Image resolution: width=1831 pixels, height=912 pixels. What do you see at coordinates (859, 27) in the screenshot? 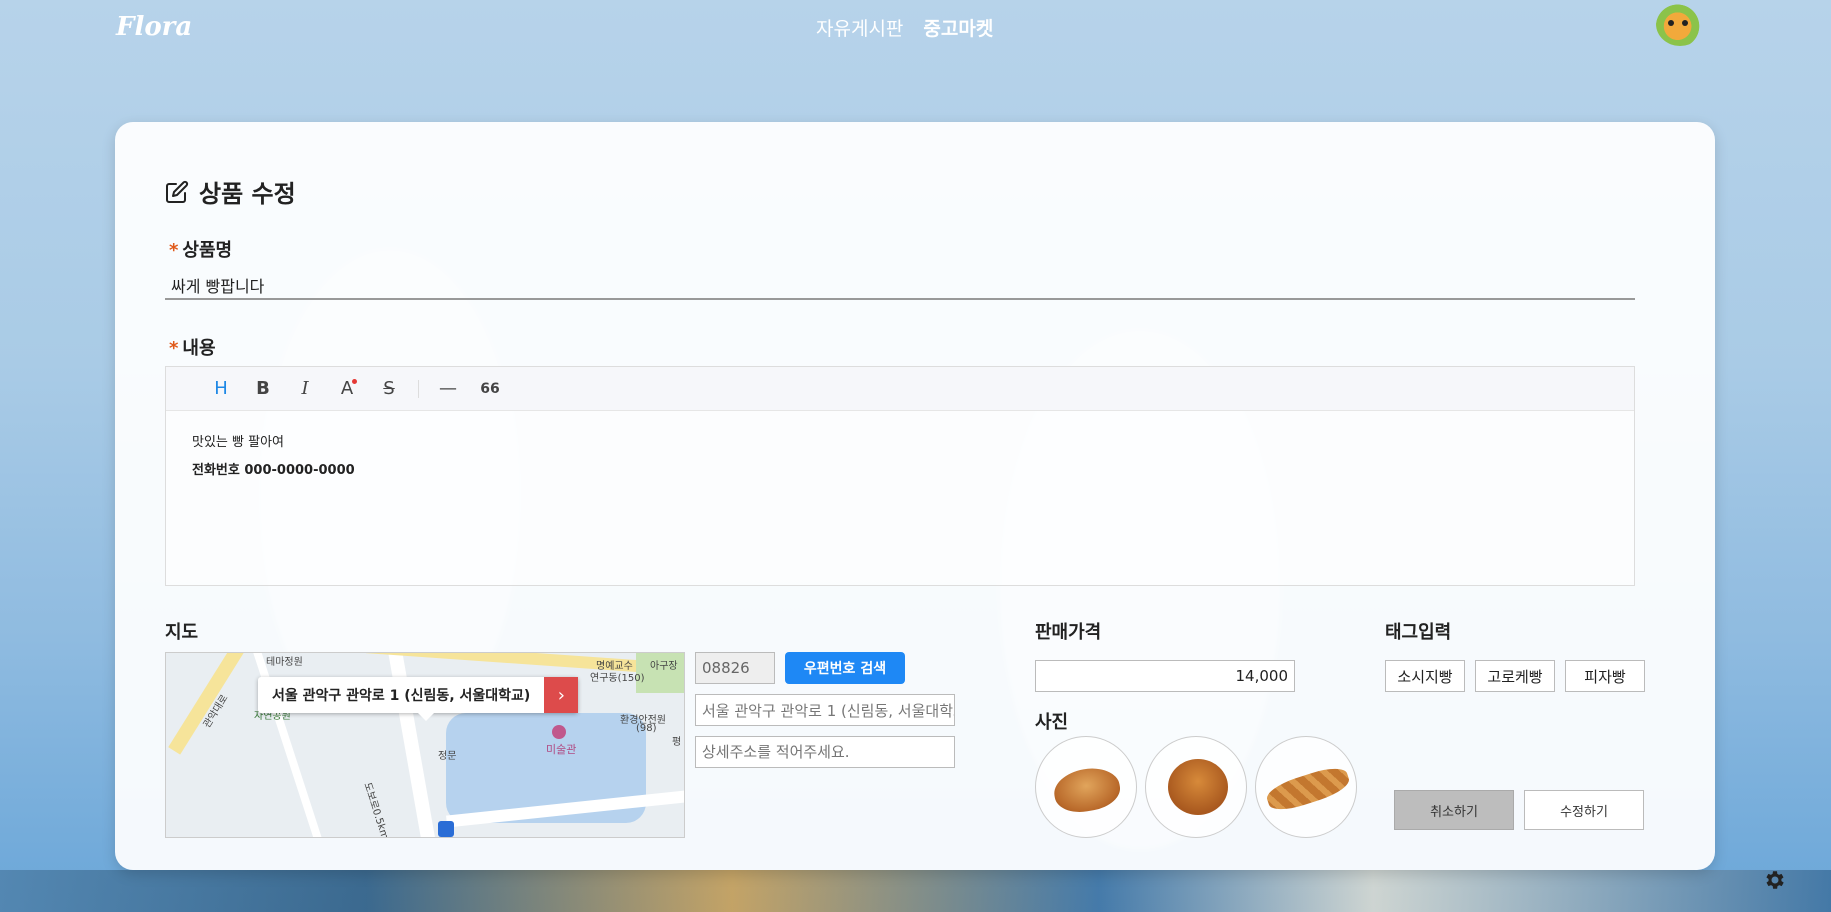
I see `nav-item-free-board: 자유게시판` at bounding box center [859, 27].